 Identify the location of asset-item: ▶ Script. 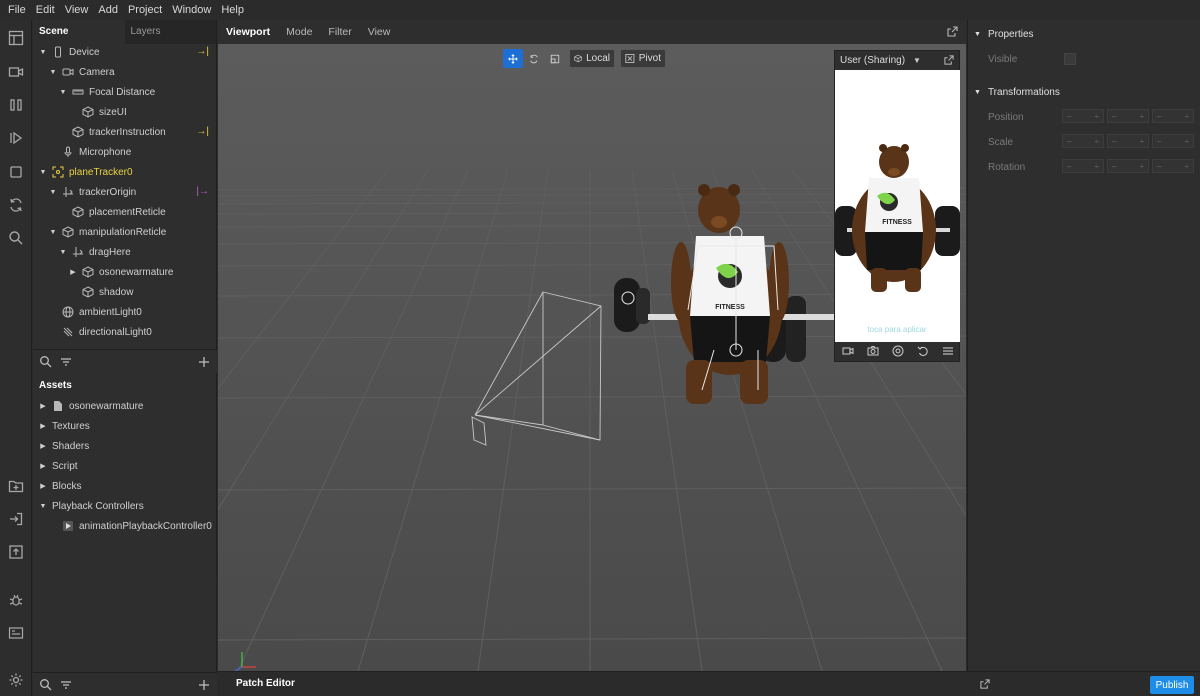
(125, 466).